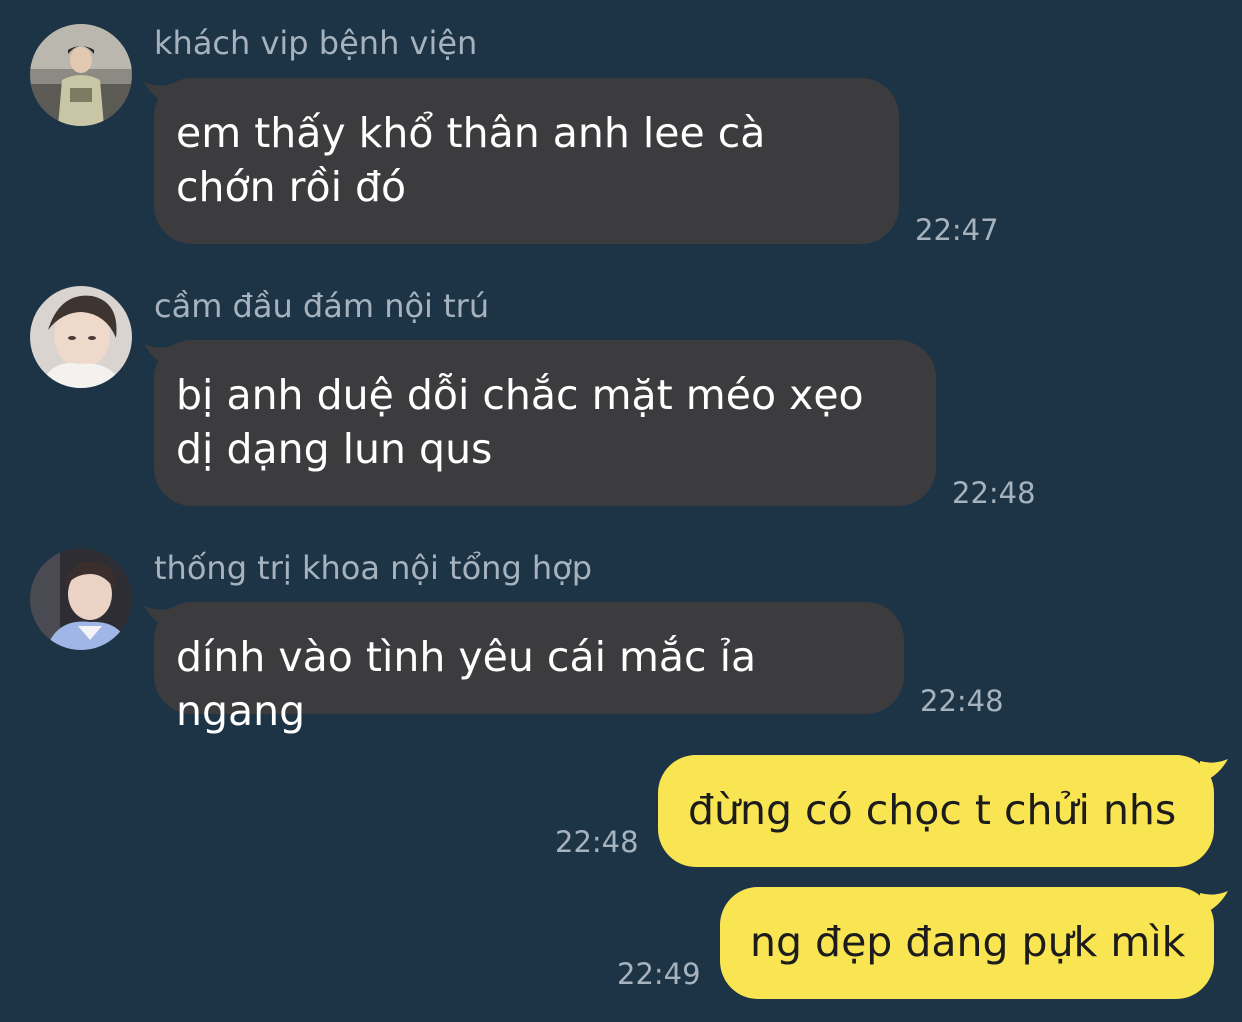 The image size is (1242, 1022). What do you see at coordinates (659, 974) in the screenshot?
I see `message-time: 22:49` at bounding box center [659, 974].